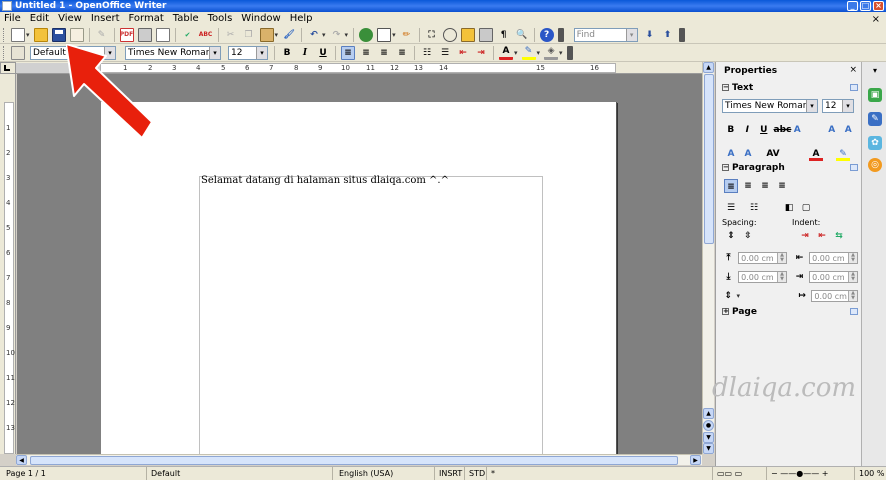 This screenshot has height=480, width=886. I want to click on after-indent-icon: ⇥, so click(799, 277).